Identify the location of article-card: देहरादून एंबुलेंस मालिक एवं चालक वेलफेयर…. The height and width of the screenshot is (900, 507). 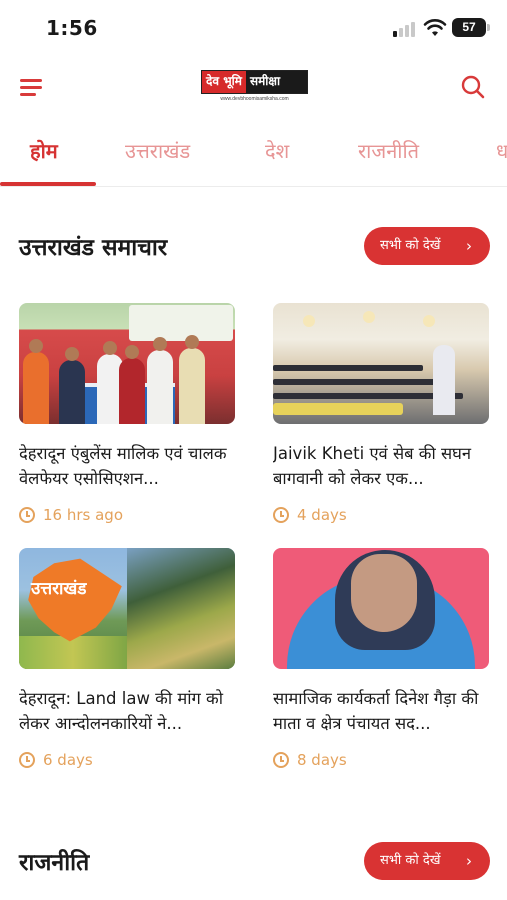
(127, 413).